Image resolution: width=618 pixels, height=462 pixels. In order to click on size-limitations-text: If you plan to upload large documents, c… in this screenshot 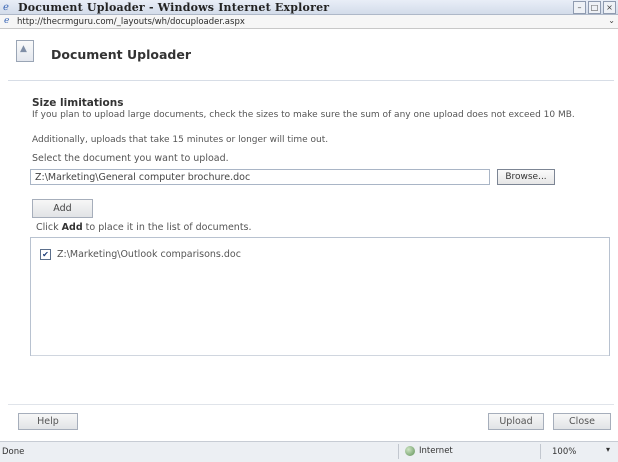, I will do `click(303, 115)`.